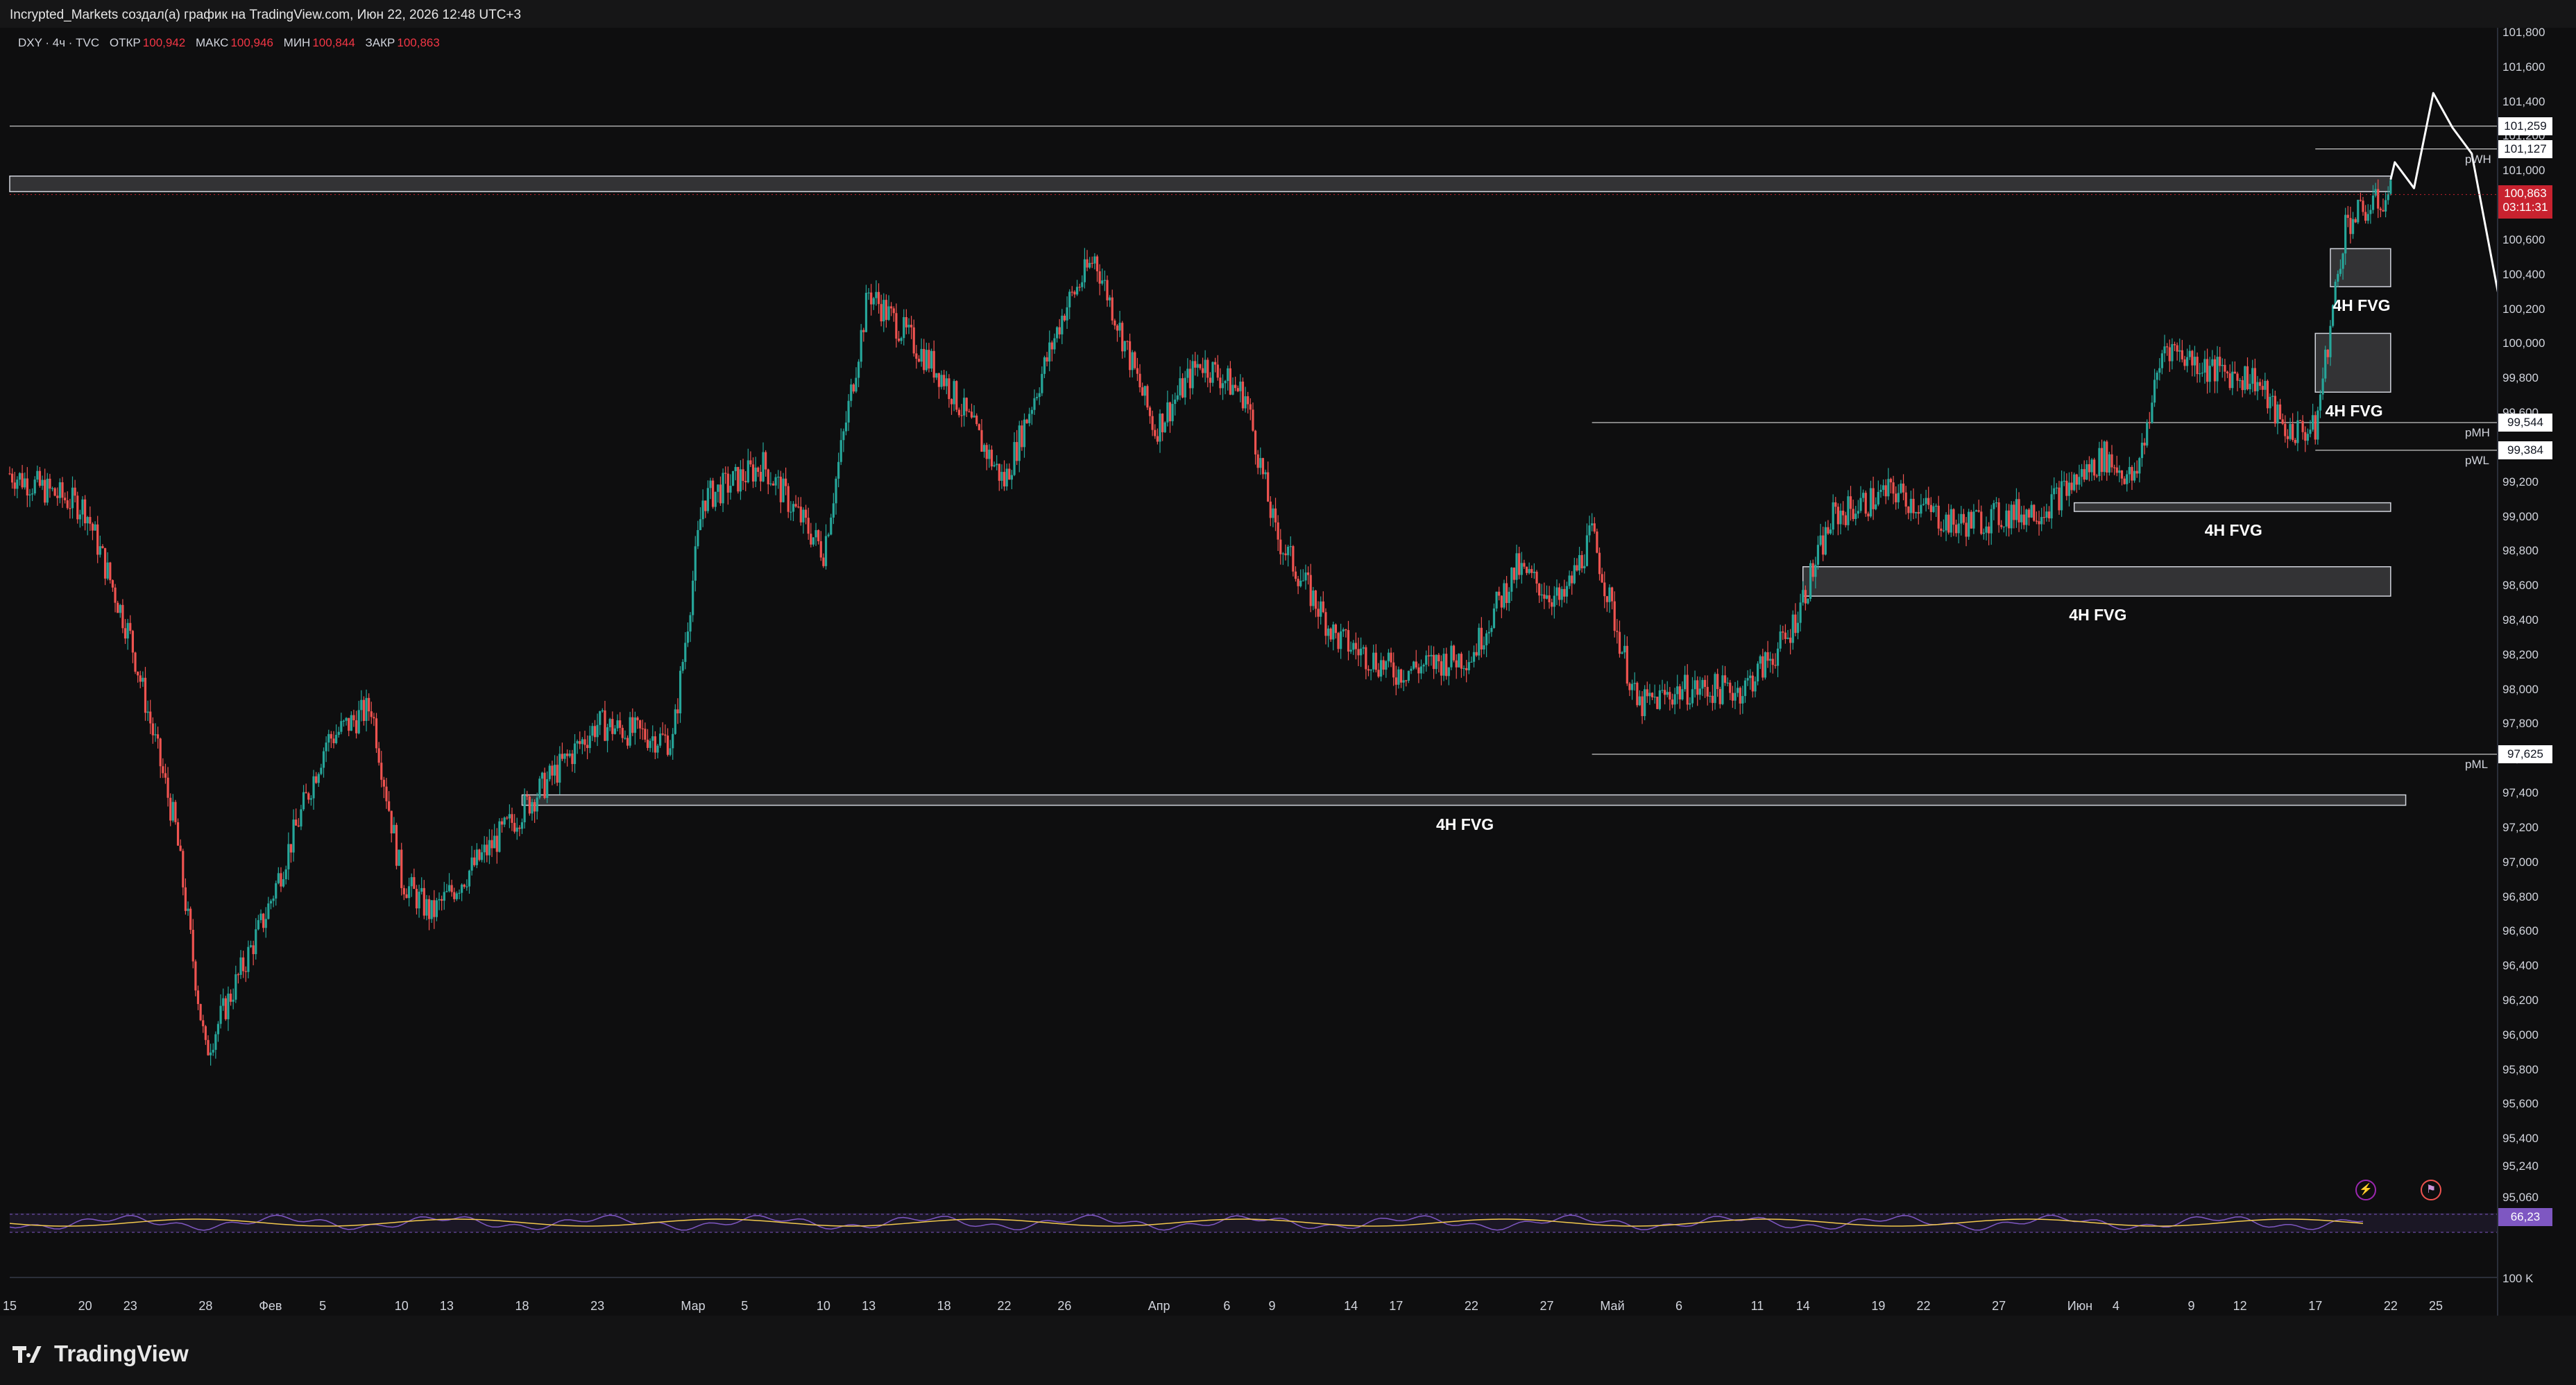  What do you see at coordinates (2523, 67) in the screenshot?
I see `y-tick-label: 101,600` at bounding box center [2523, 67].